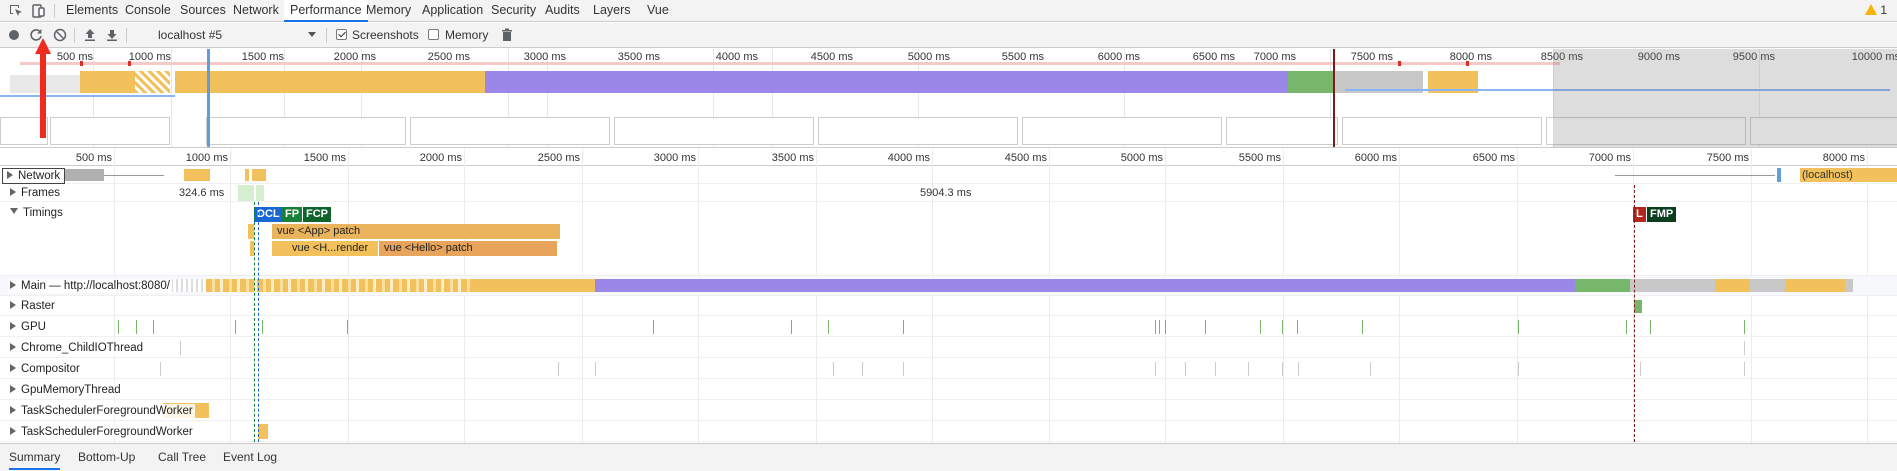 This screenshot has width=1897, height=471. I want to click on worker-task, so click(263, 431).